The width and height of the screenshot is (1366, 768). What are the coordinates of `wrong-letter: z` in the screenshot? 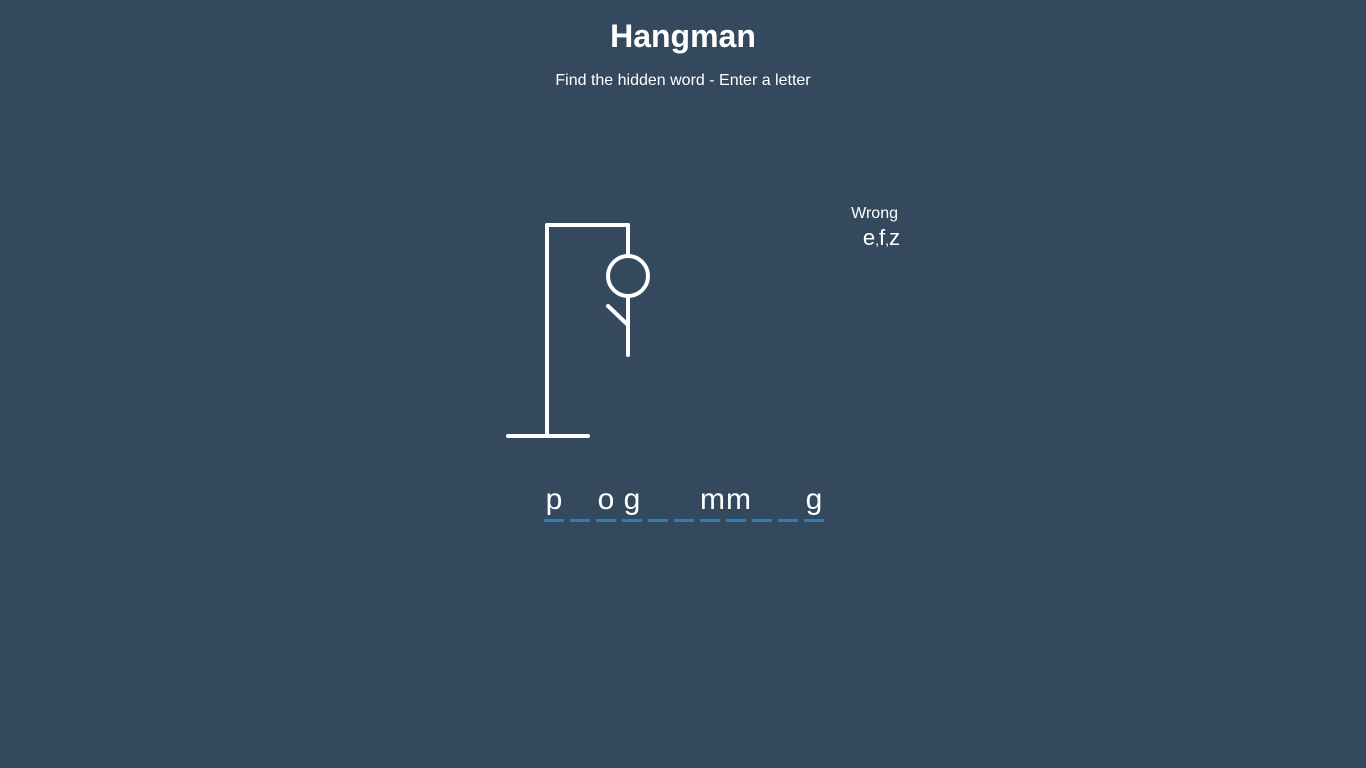 It's located at (894, 237).